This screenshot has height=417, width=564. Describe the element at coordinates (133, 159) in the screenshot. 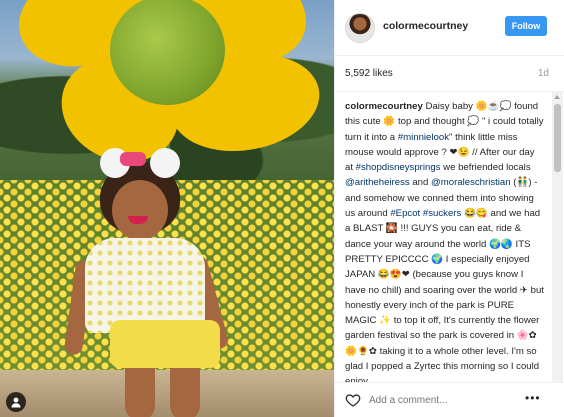

I see `flower-bow` at that location.